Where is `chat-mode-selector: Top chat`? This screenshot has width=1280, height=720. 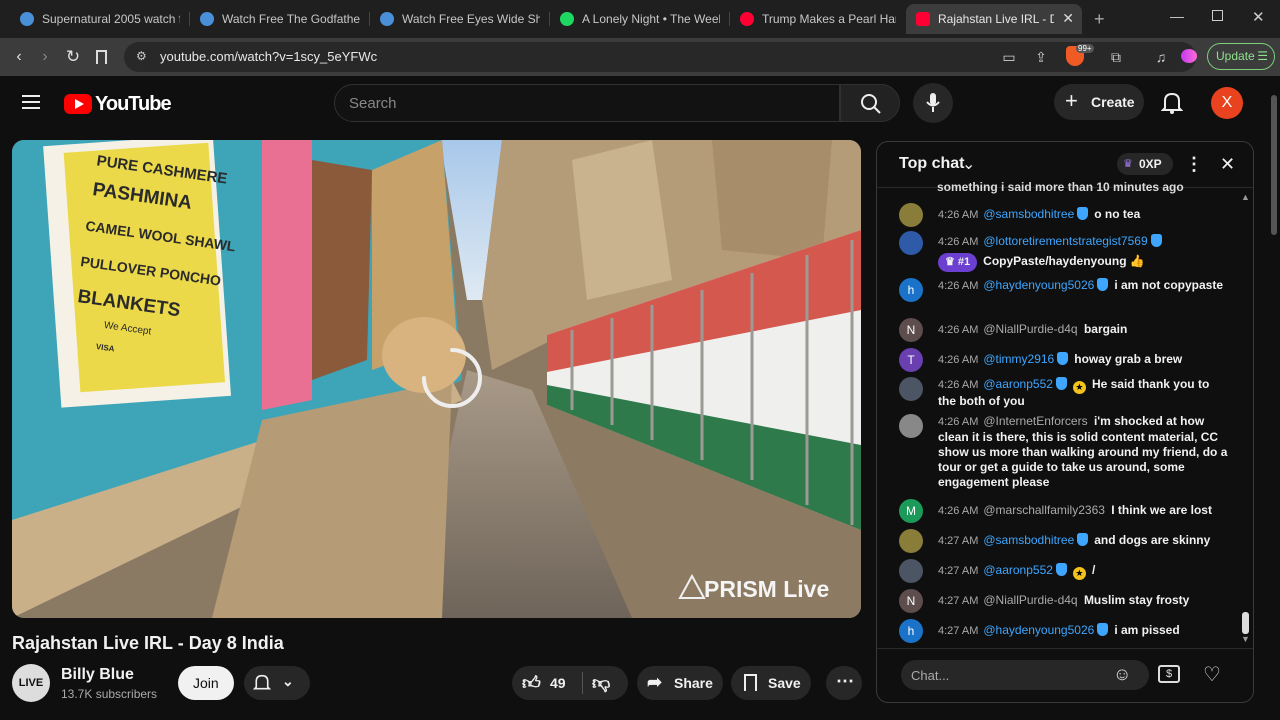 chat-mode-selector: Top chat is located at coordinates (931, 164).